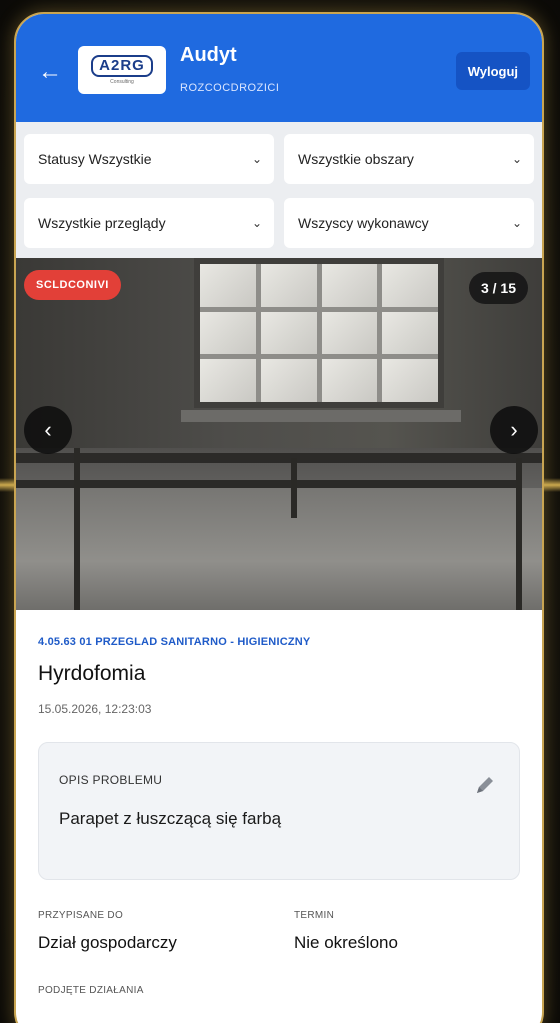 Image resolution: width=560 pixels, height=1023 pixels. I want to click on company-logo: A2RG Consulting, so click(122, 70).